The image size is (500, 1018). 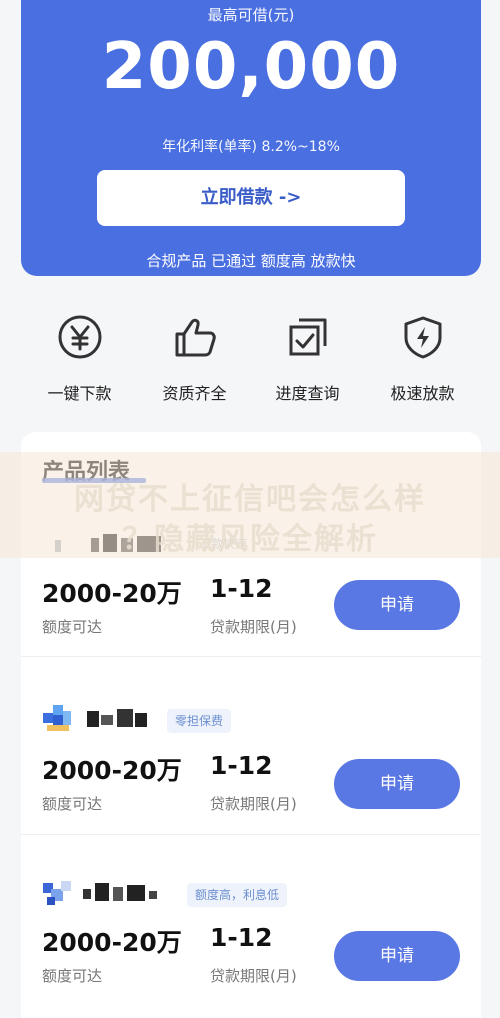 What do you see at coordinates (251, 67) in the screenshot?
I see `max-loan-amount: 200,000` at bounding box center [251, 67].